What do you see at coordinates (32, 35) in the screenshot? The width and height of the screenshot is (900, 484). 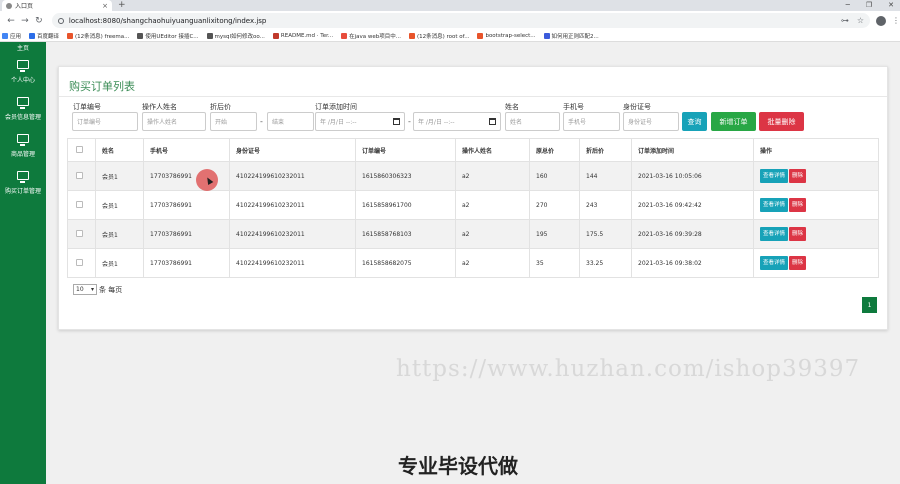 I see `bookmark-favicon-icon` at bounding box center [32, 35].